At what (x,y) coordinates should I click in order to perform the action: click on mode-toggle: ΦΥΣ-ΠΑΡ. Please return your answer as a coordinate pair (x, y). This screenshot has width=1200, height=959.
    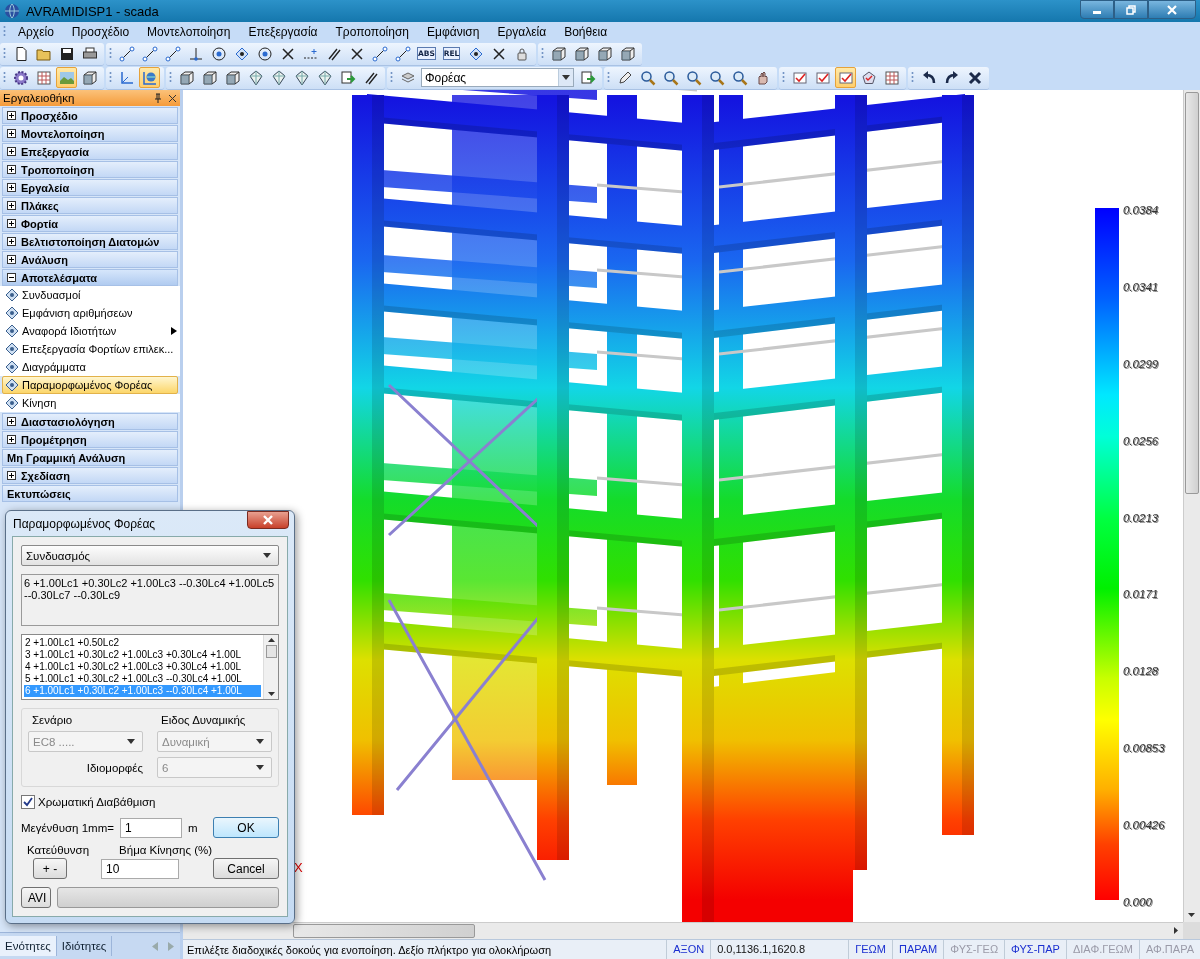
    Looking at the image, I should click on (1035, 949).